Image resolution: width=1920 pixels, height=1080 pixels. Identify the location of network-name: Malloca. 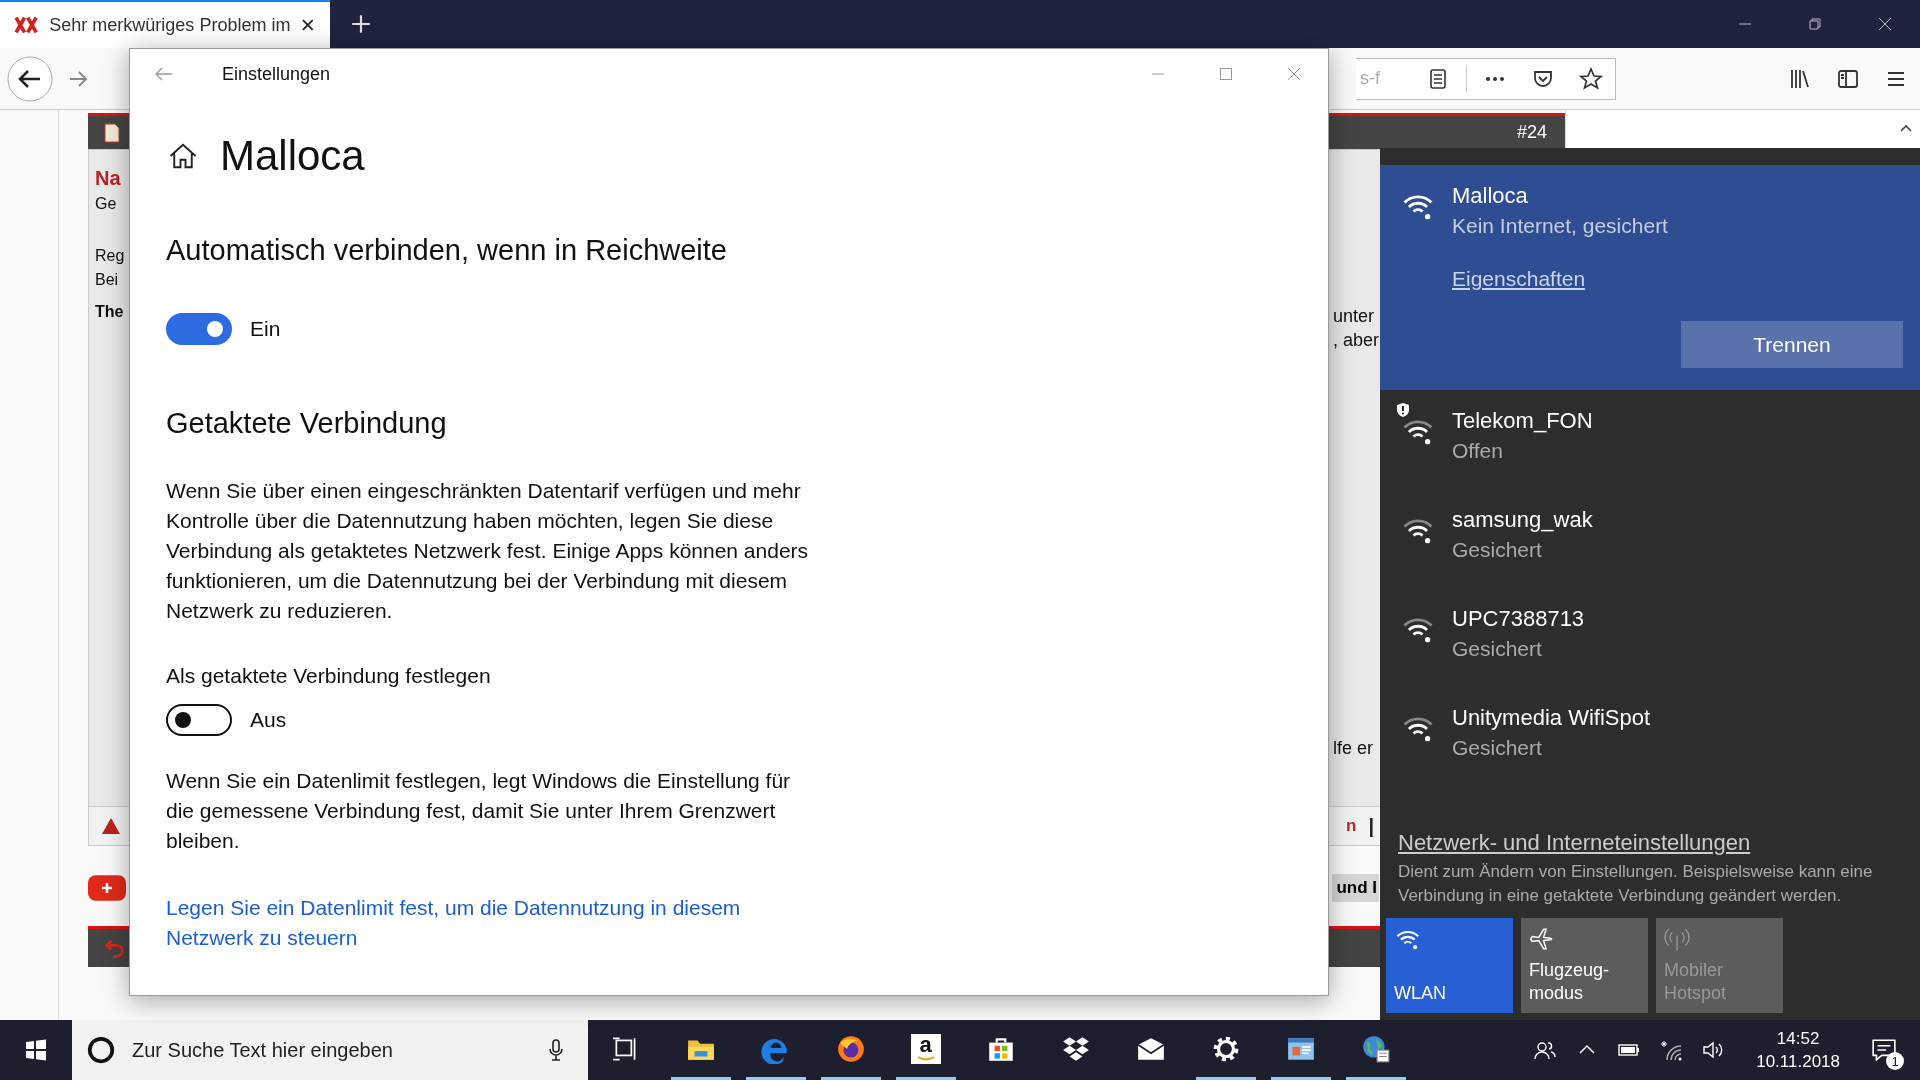
(1490, 196).